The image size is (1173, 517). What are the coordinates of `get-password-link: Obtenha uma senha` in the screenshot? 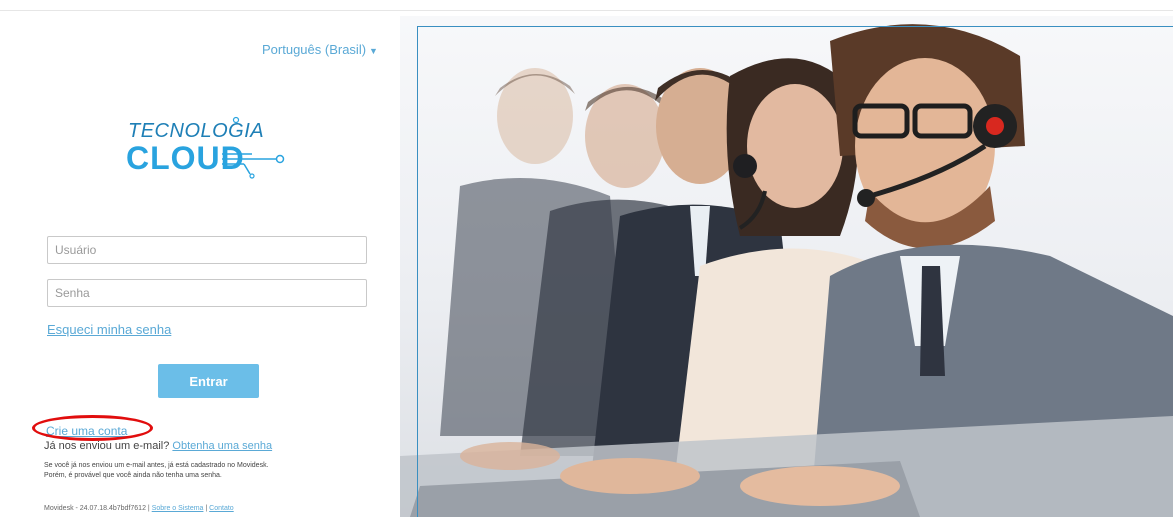 It's located at (222, 446).